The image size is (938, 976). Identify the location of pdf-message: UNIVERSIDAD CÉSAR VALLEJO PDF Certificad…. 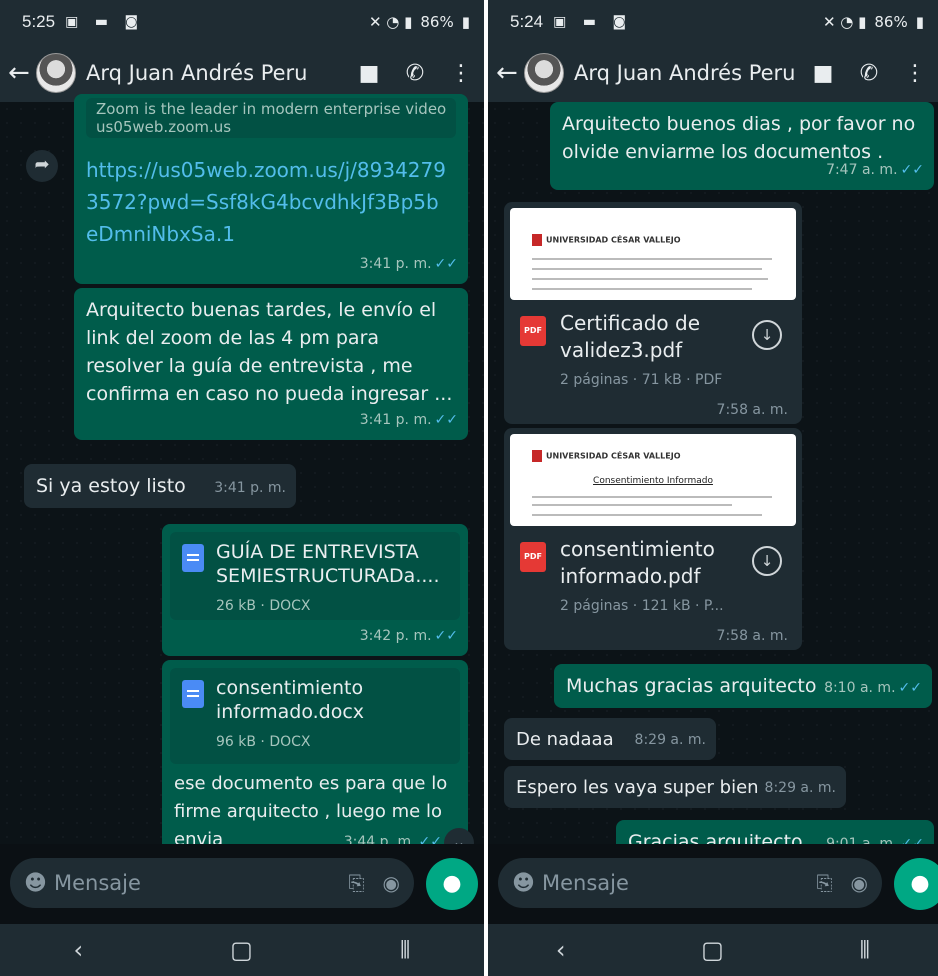
(653, 313).